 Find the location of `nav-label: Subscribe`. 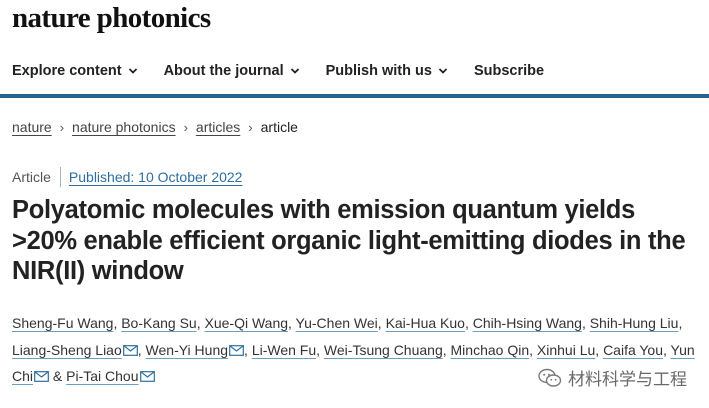

nav-label: Subscribe is located at coordinates (509, 71).